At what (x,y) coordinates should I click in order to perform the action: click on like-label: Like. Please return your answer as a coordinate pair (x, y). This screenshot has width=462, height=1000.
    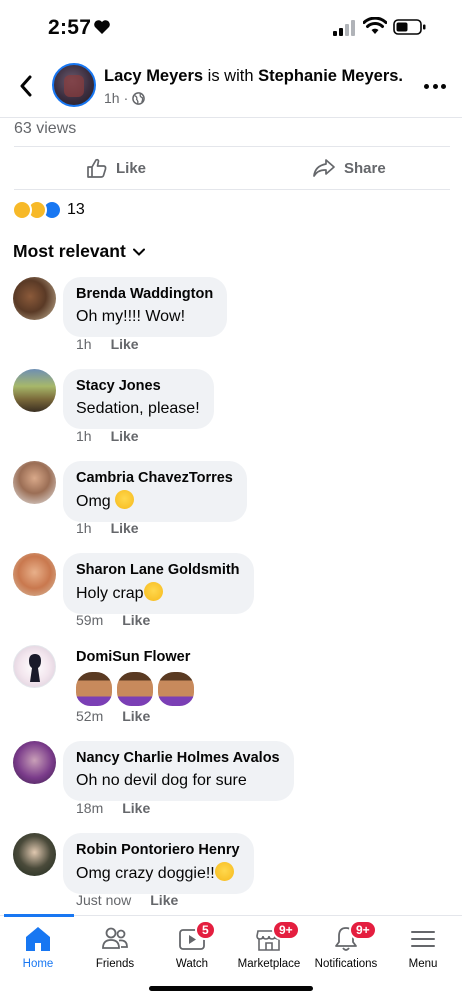
    Looking at the image, I should click on (131, 168).